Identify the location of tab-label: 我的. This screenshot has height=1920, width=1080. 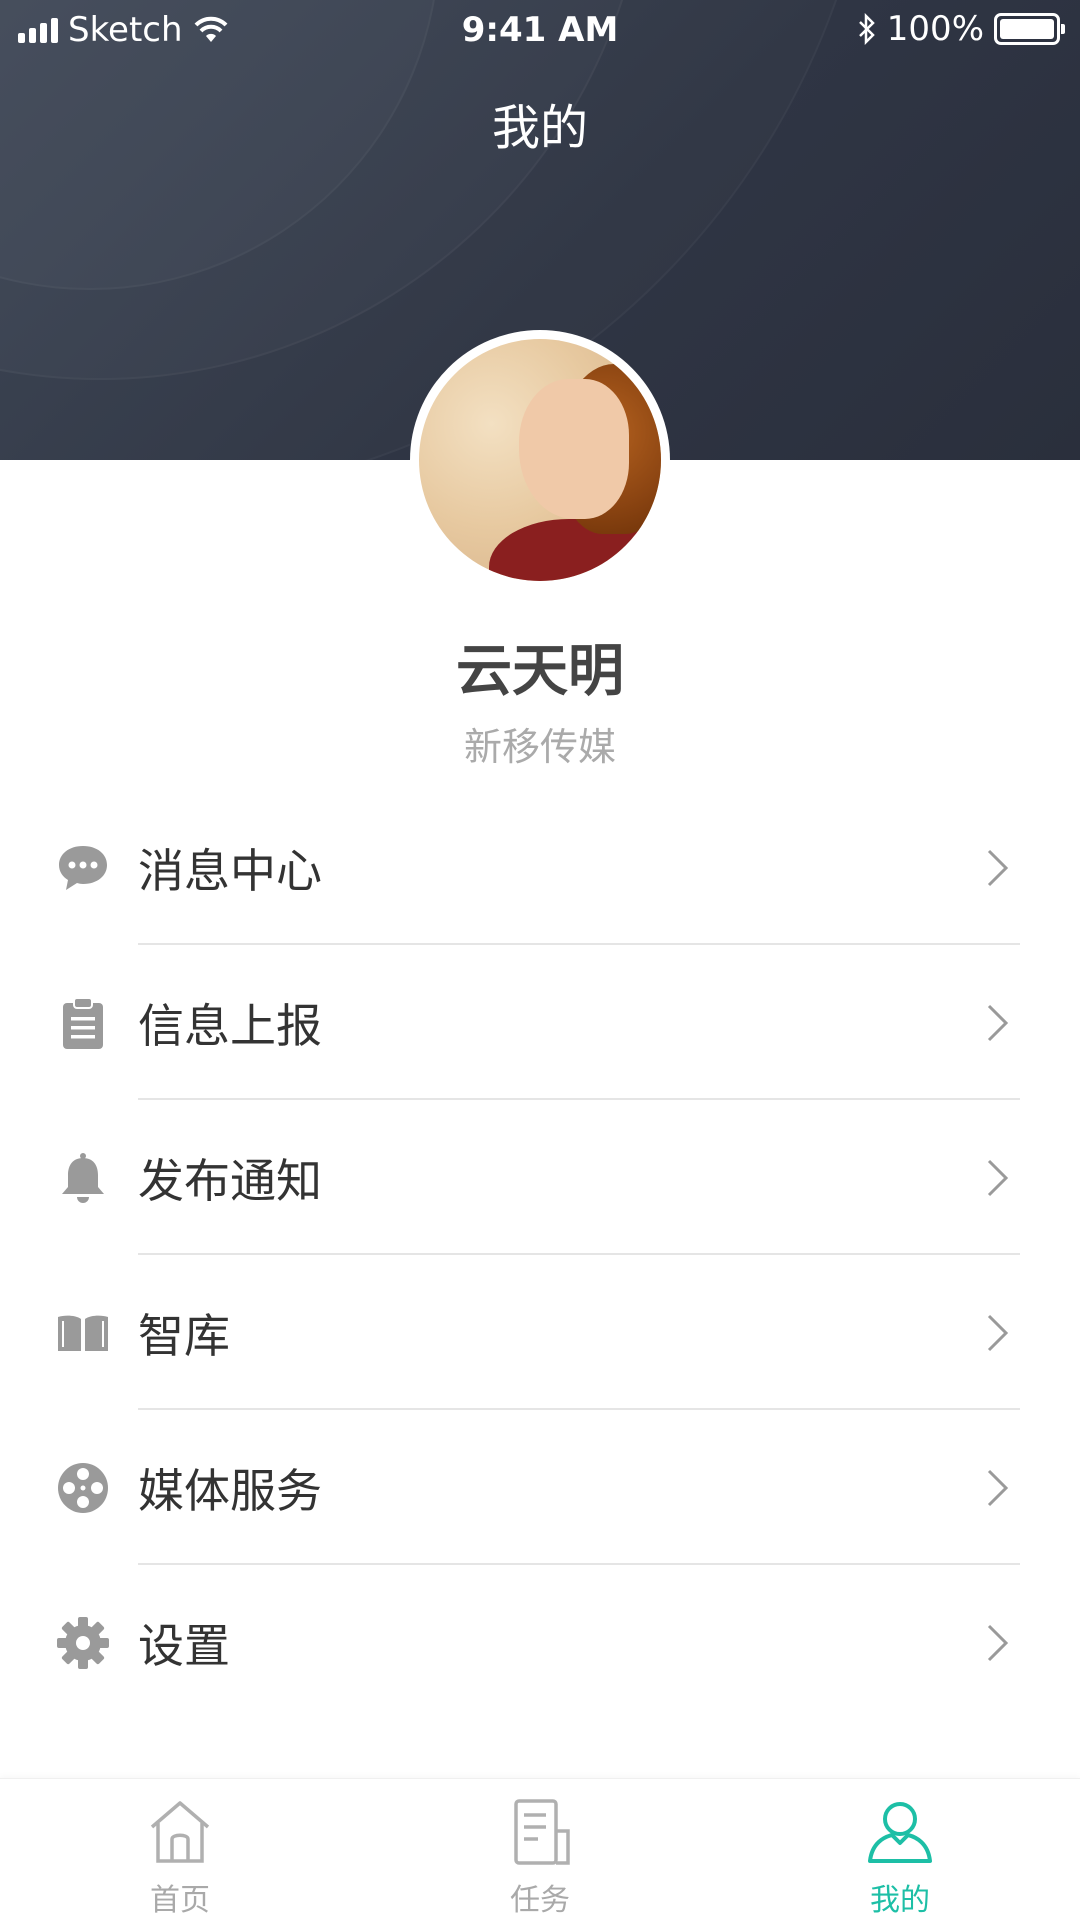
(900, 1900).